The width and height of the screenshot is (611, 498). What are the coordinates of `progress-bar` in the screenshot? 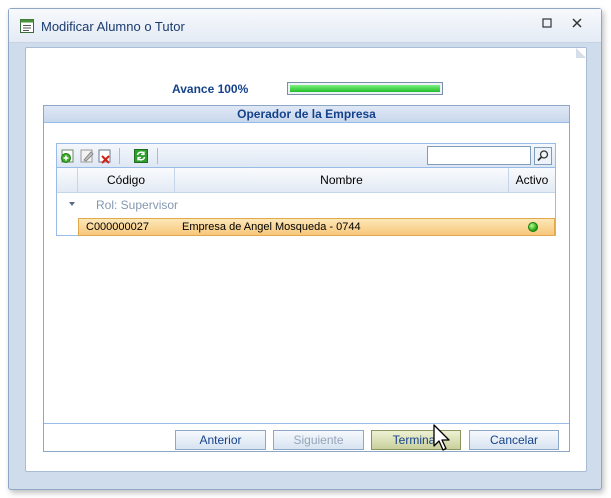 It's located at (365, 88).